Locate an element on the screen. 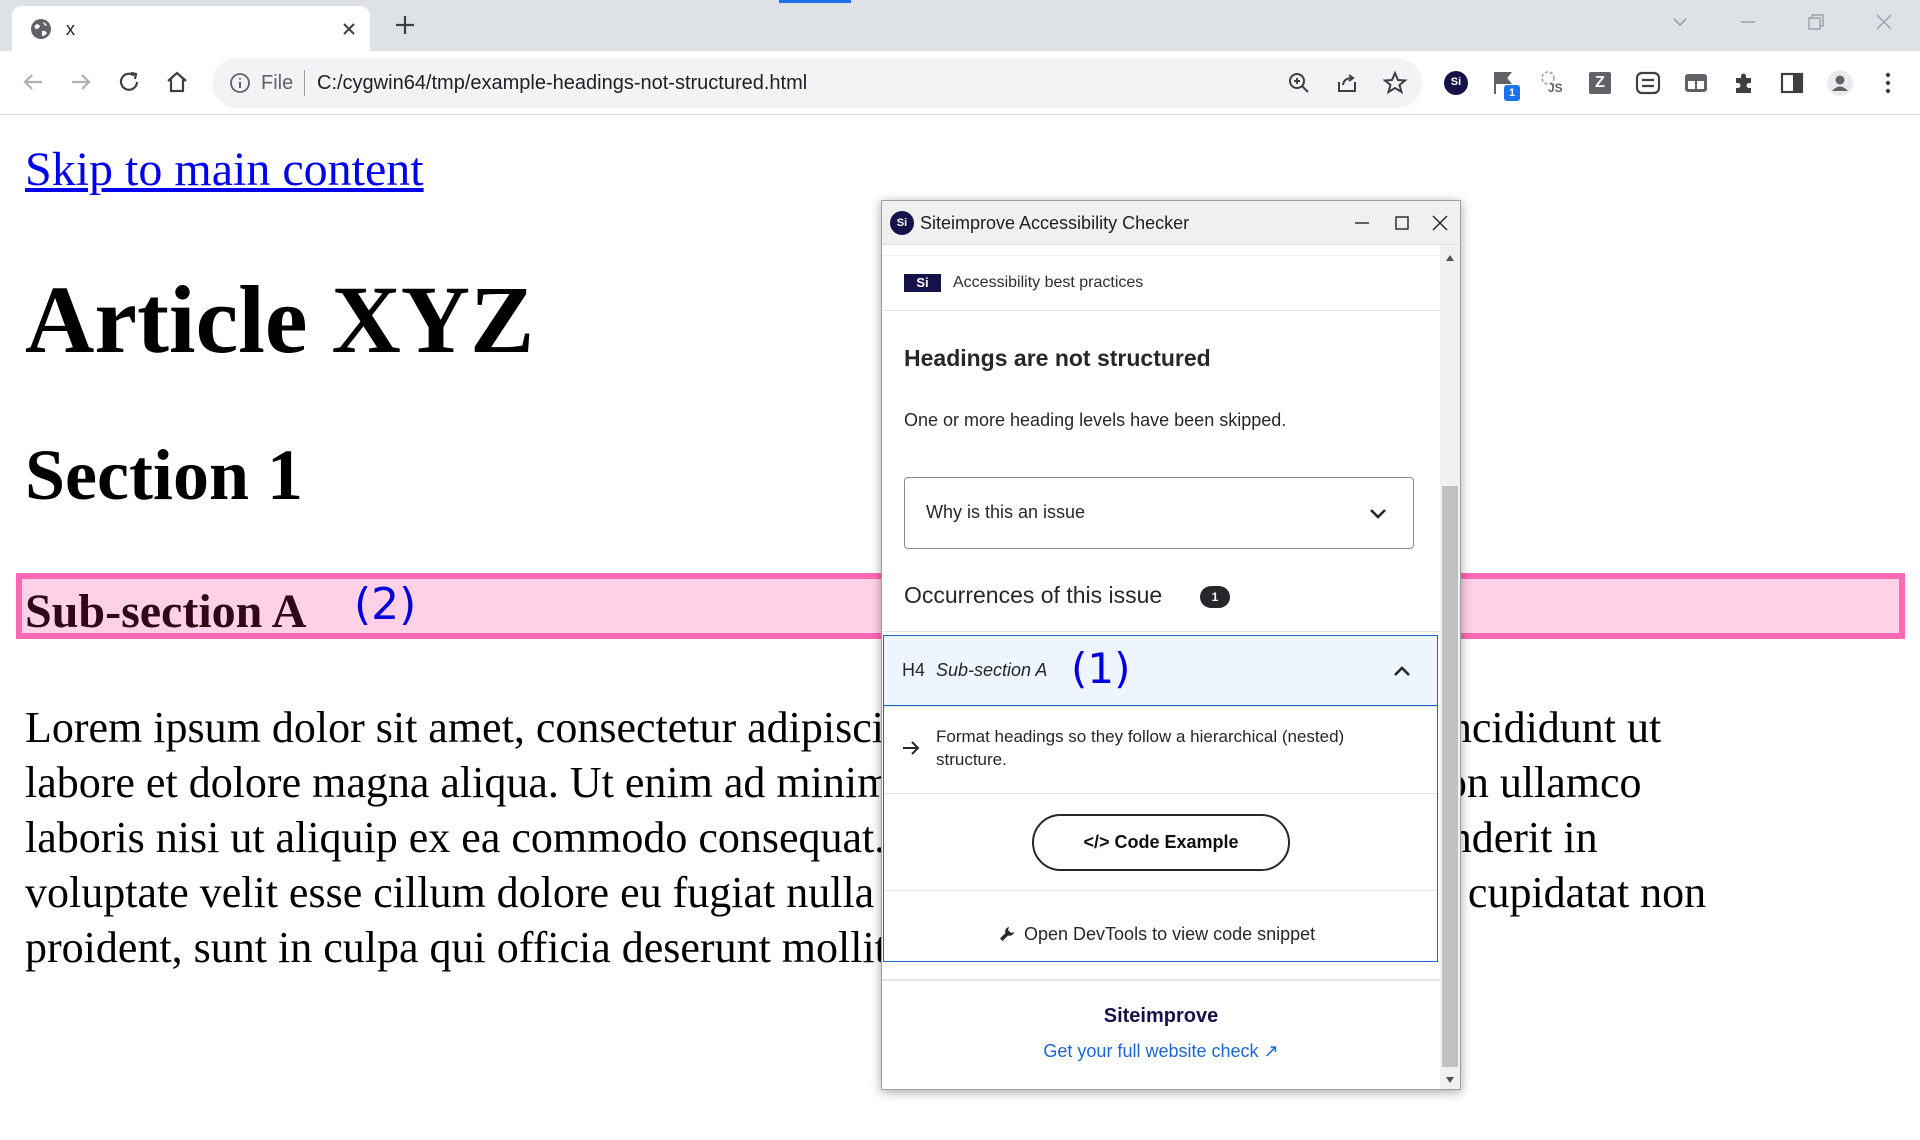 The image size is (1920, 1140). popup-scrollbar is located at coordinates (1450, 667).